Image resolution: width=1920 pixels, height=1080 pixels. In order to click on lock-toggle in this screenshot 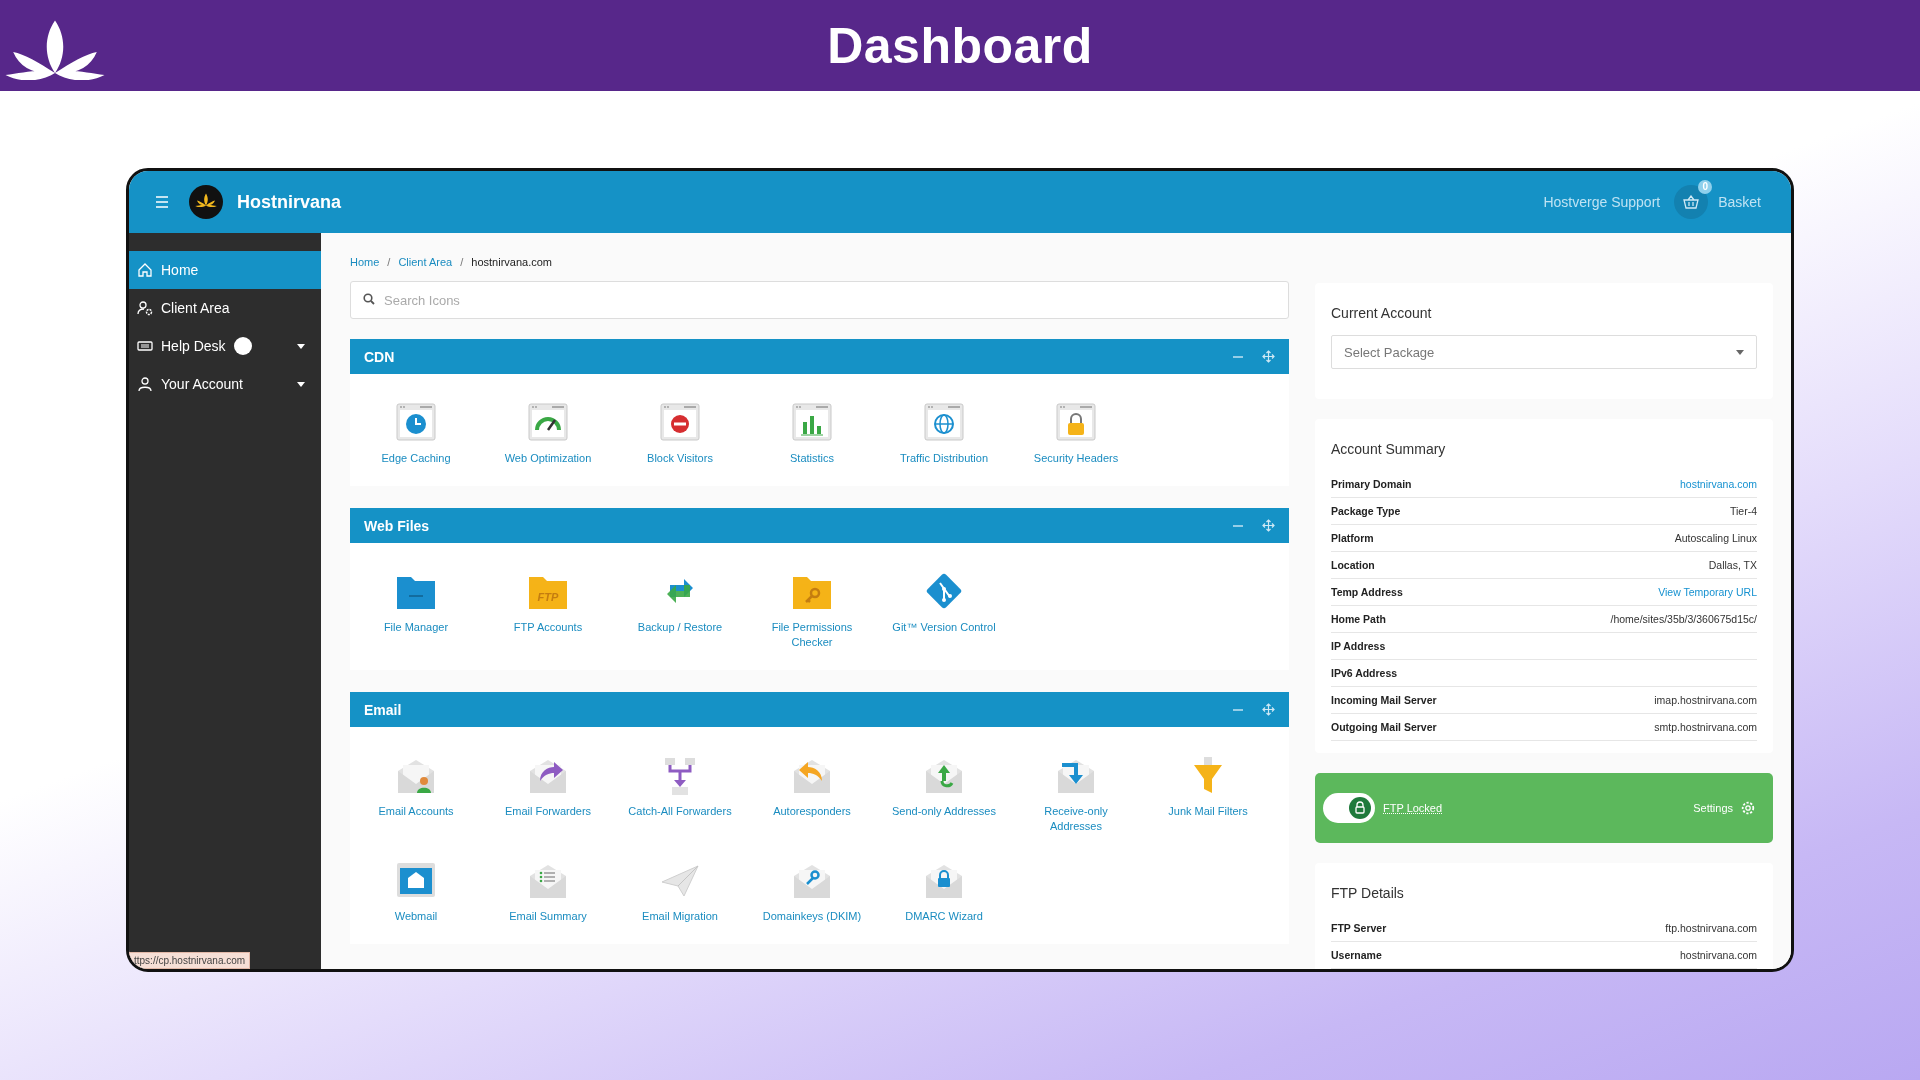, I will do `click(1349, 808)`.